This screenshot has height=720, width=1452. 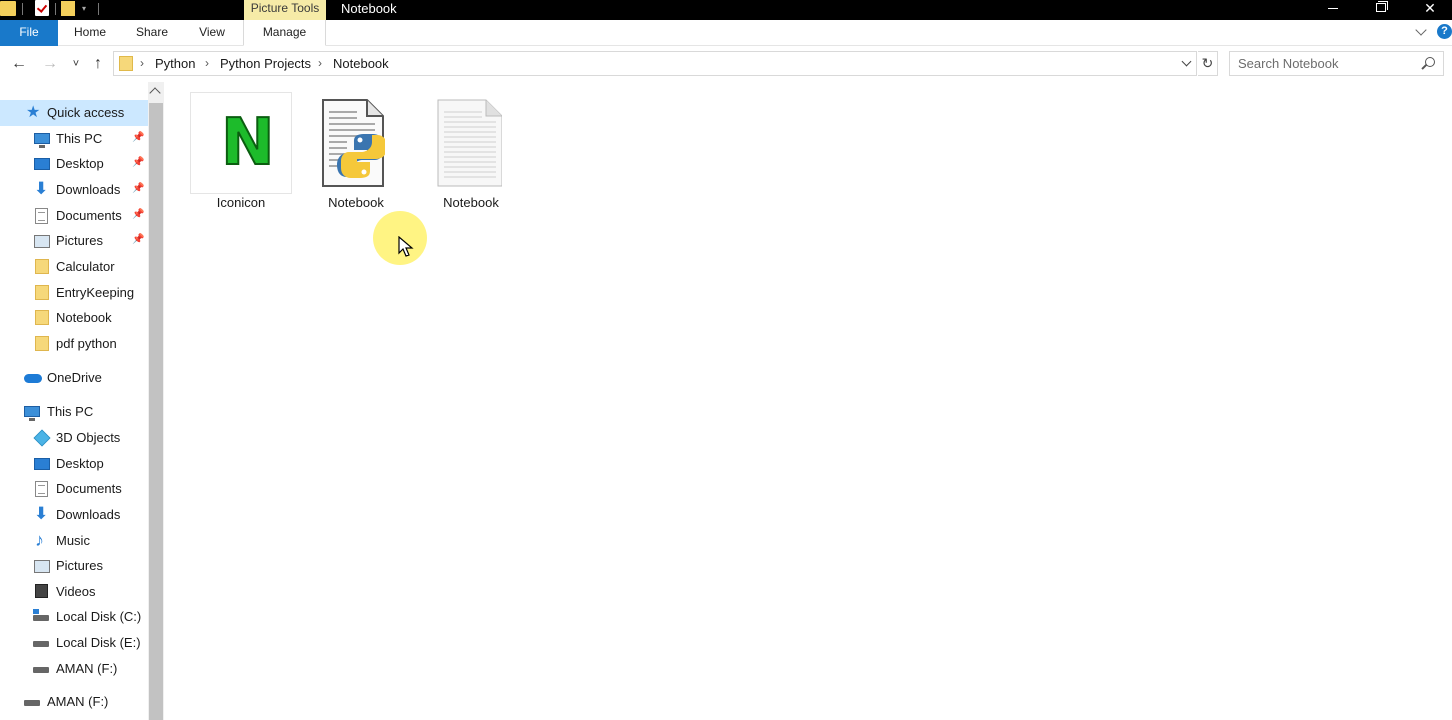 I want to click on recent-locations-button: ˅, so click(x=76, y=65).